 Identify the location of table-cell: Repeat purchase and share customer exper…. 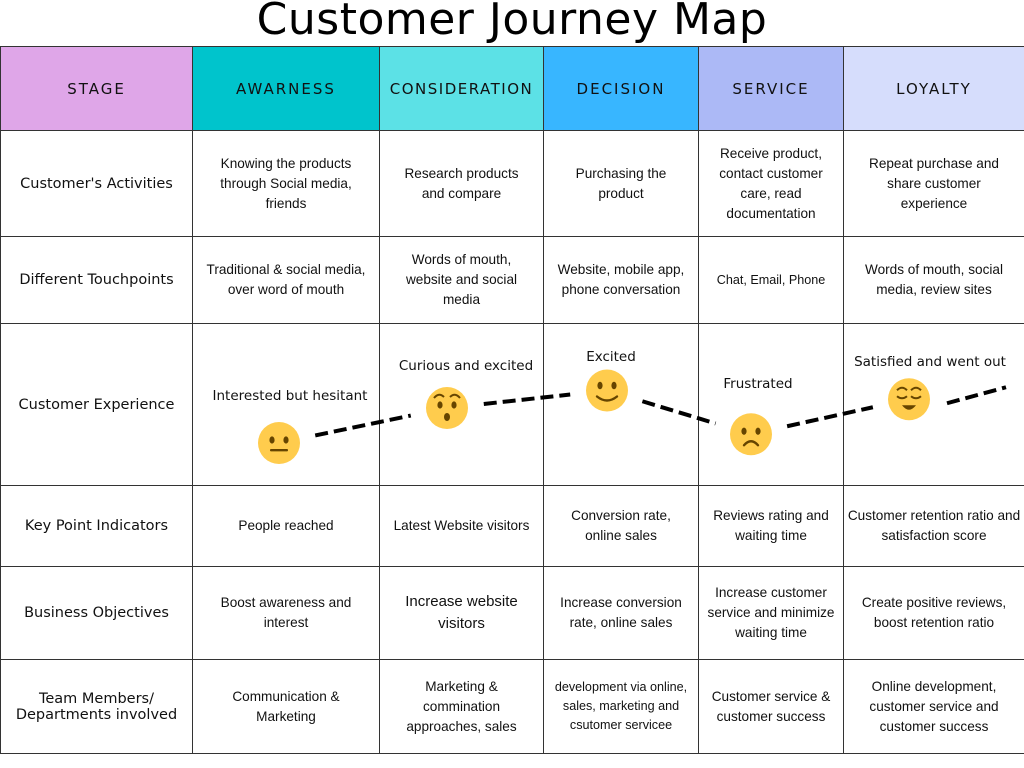
(933, 183).